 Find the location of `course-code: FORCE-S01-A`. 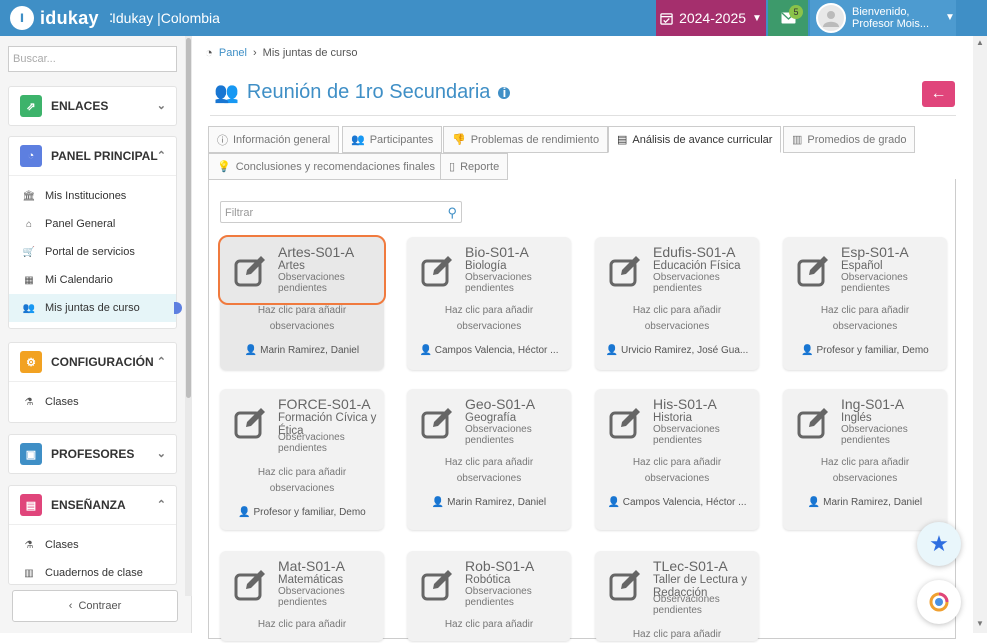

course-code: FORCE-S01-A is located at coordinates (324, 404).